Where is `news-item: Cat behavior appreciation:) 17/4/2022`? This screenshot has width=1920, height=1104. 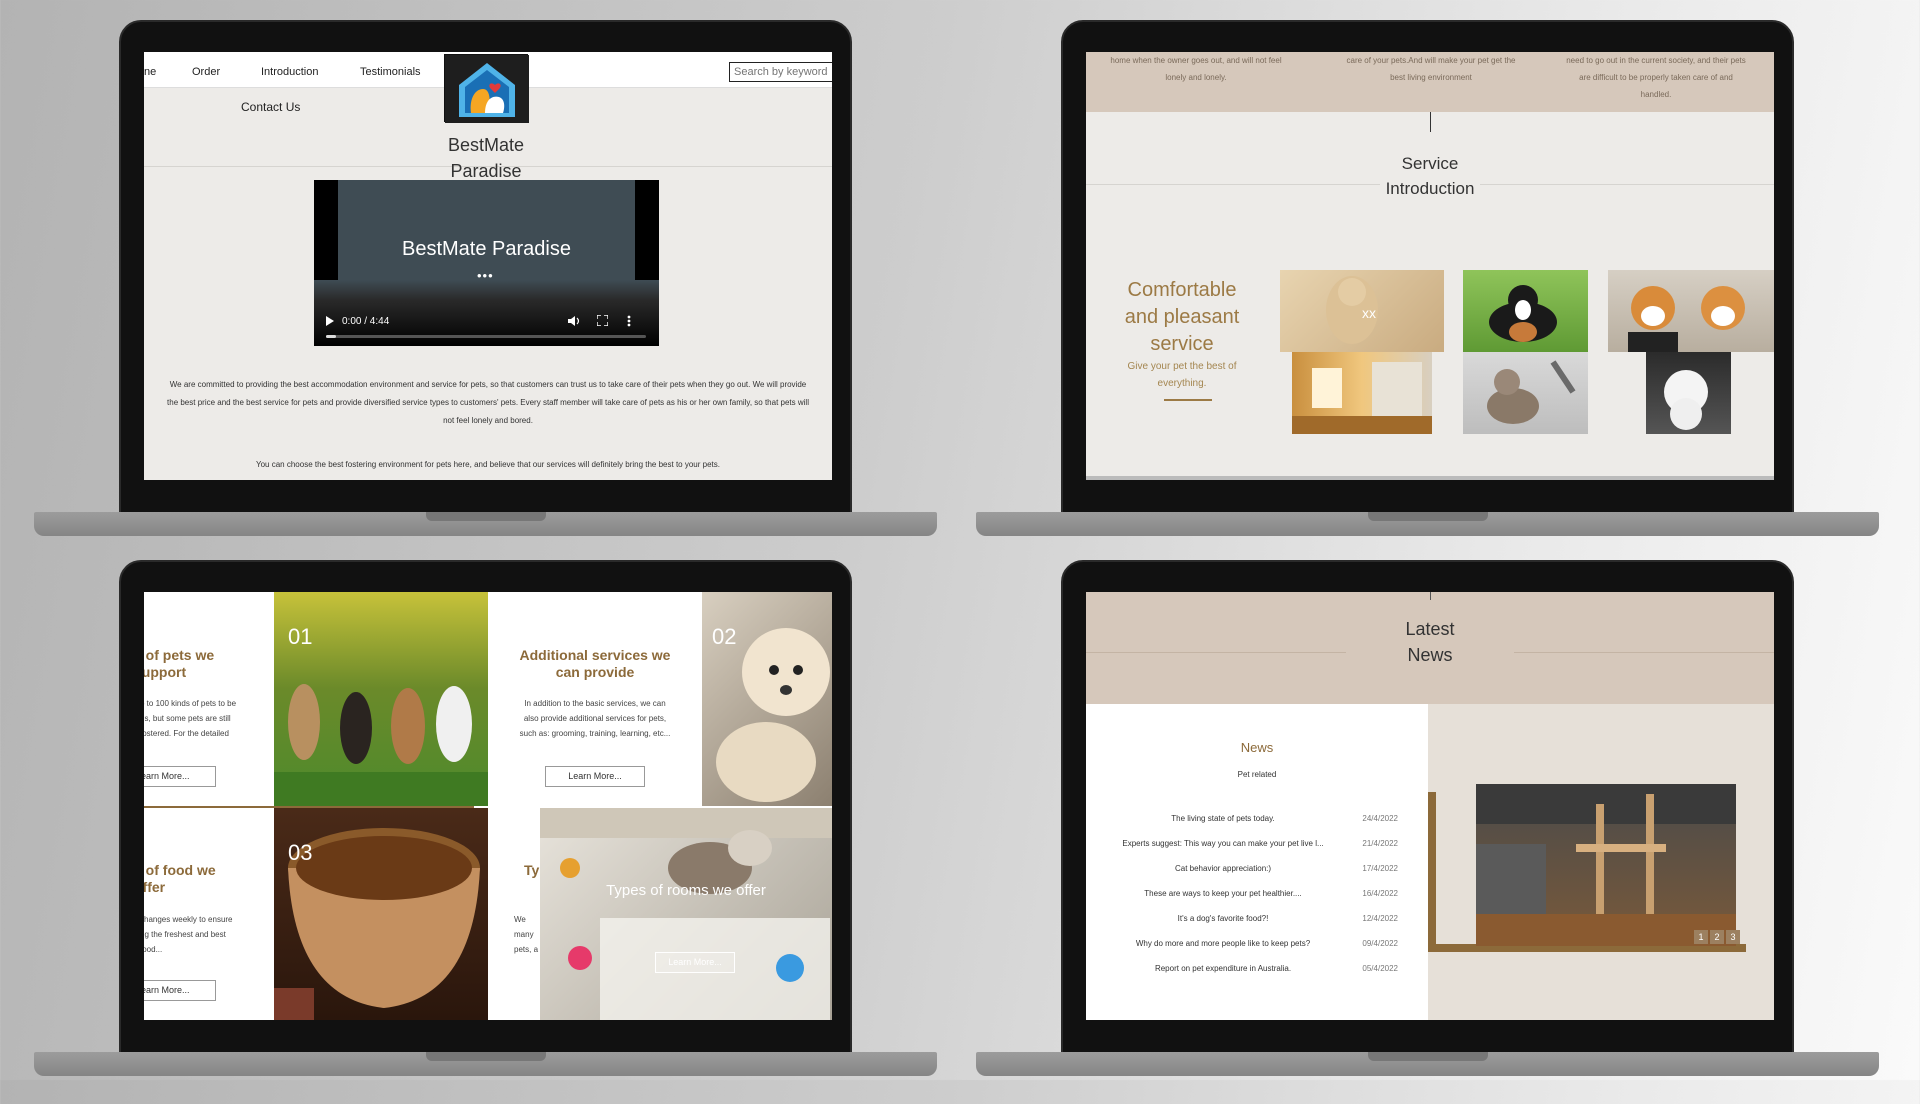 news-item: Cat behavior appreciation:) 17/4/2022 is located at coordinates (1258, 870).